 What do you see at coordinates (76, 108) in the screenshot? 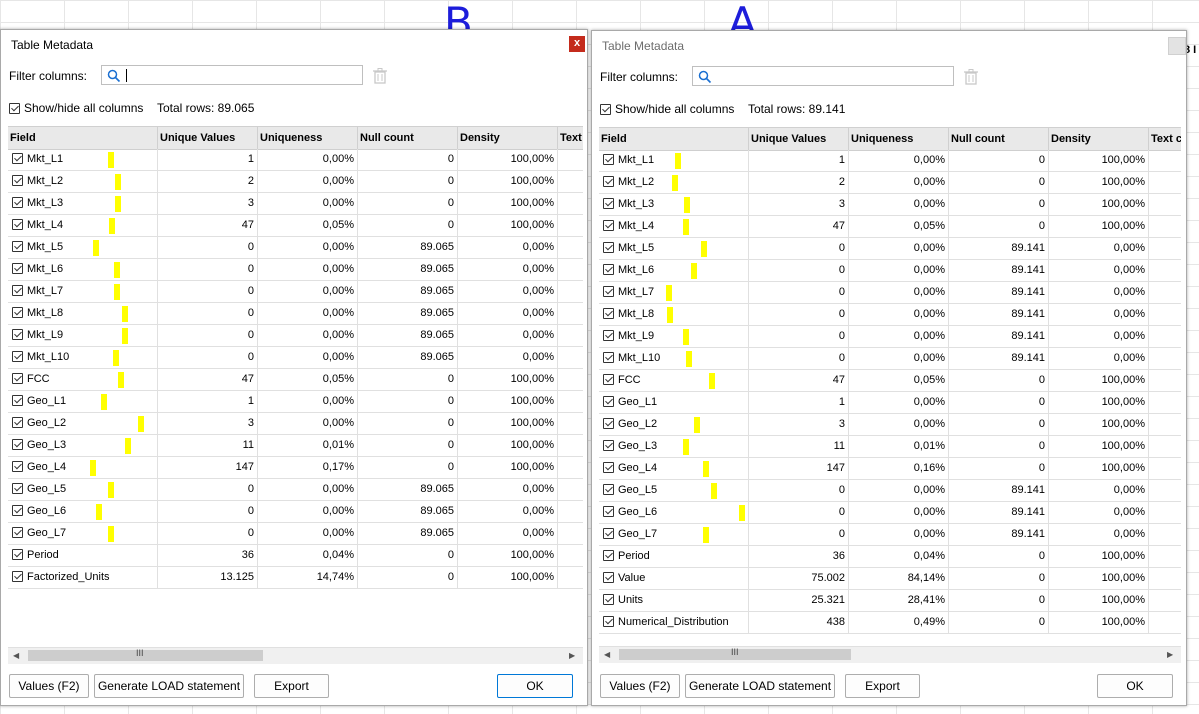
I see `show-hide-all-checkbox: Show/hide all columns` at bounding box center [76, 108].